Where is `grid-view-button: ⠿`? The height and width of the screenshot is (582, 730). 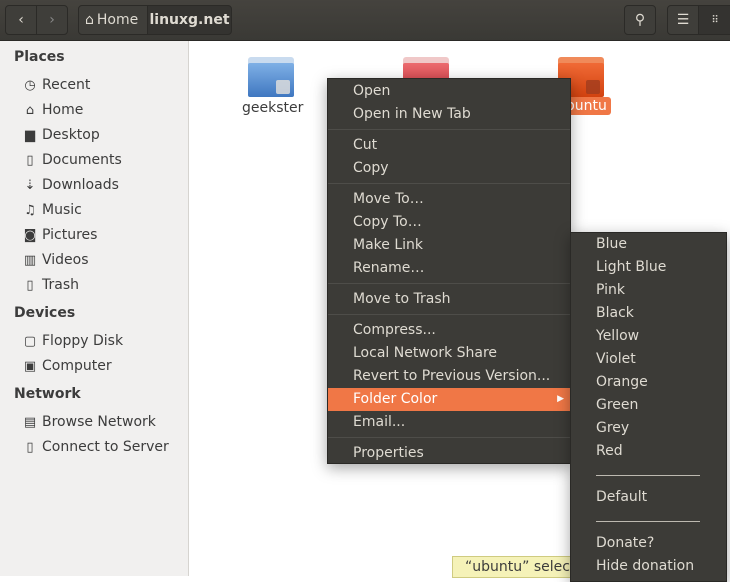
grid-view-button: ⠿ is located at coordinates (714, 20).